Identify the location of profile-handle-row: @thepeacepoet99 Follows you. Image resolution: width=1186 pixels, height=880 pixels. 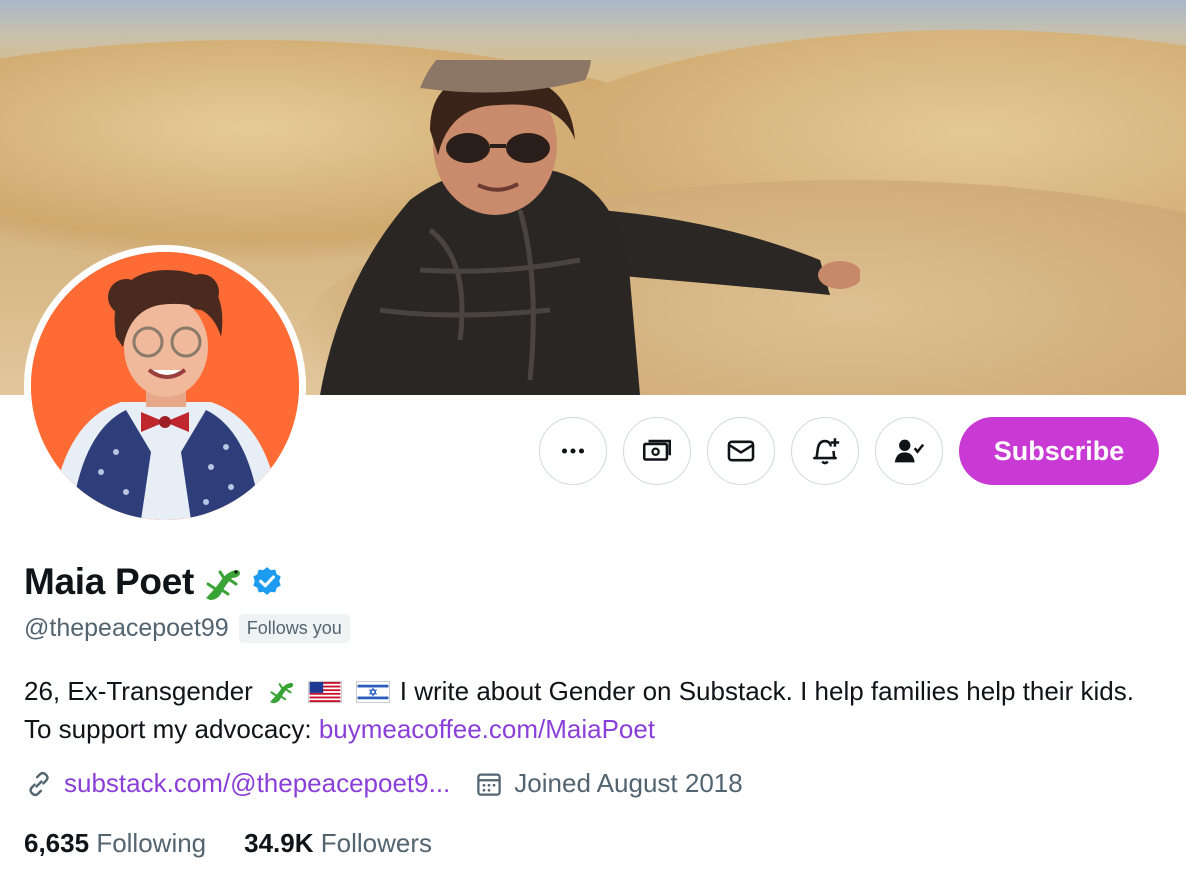
(187, 628).